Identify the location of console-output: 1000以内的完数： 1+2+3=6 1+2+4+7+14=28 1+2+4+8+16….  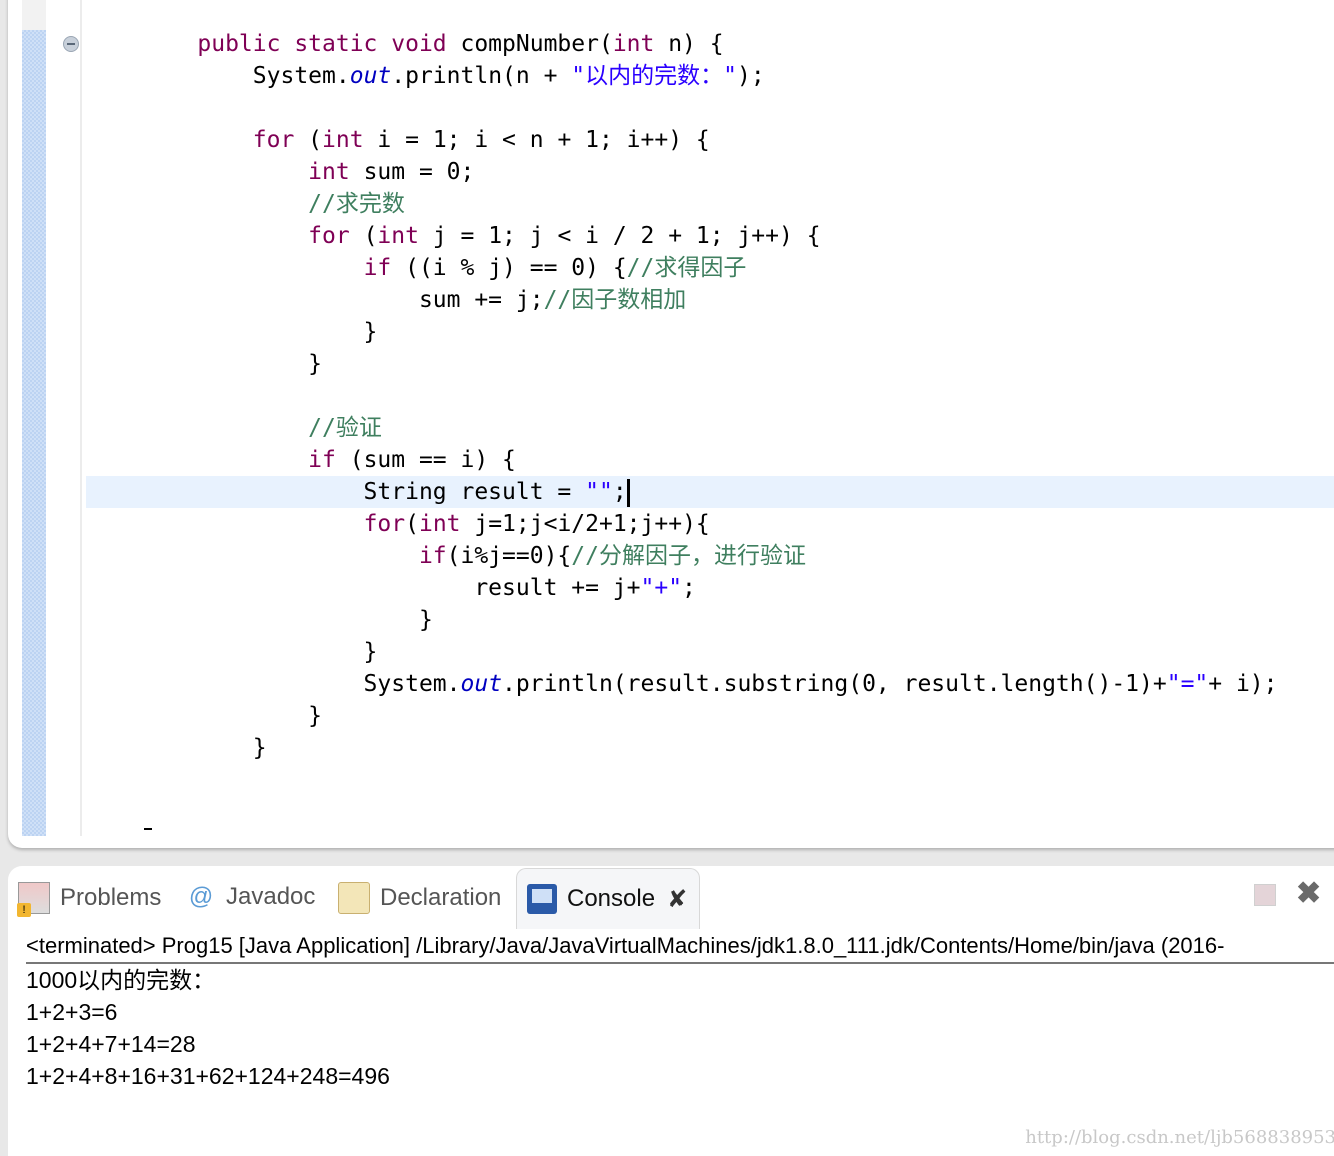
(208, 1028).